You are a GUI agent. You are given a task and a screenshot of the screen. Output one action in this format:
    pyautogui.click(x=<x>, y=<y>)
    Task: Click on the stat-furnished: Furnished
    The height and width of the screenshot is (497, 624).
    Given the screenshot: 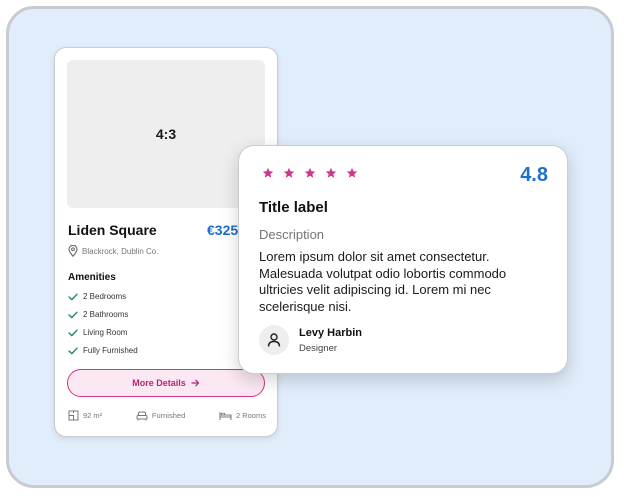 What is the action you would take?
    pyautogui.click(x=160, y=416)
    